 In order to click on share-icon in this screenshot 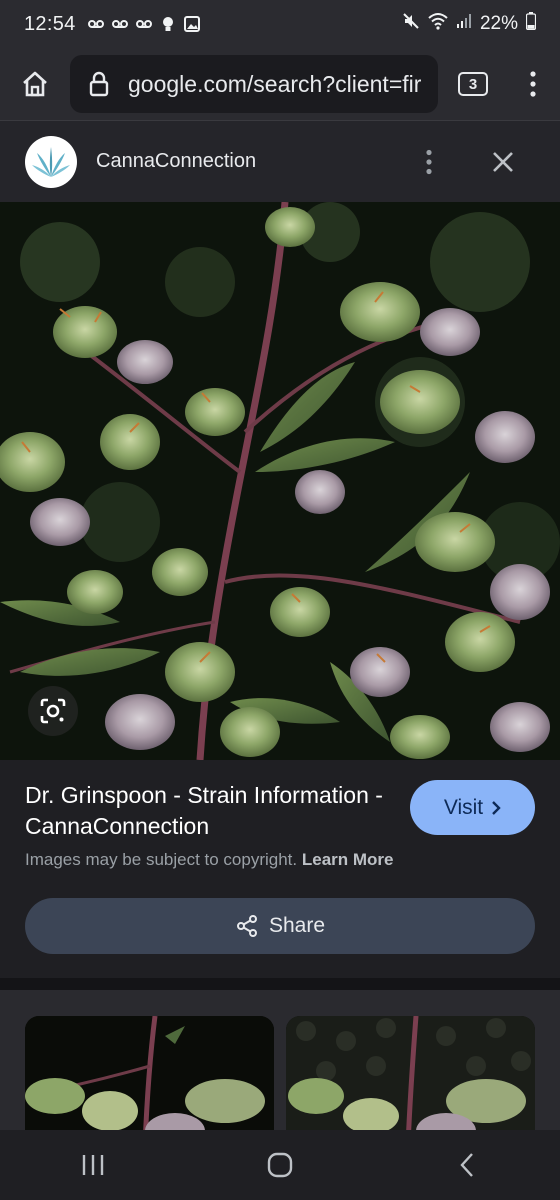, I will do `click(246, 926)`.